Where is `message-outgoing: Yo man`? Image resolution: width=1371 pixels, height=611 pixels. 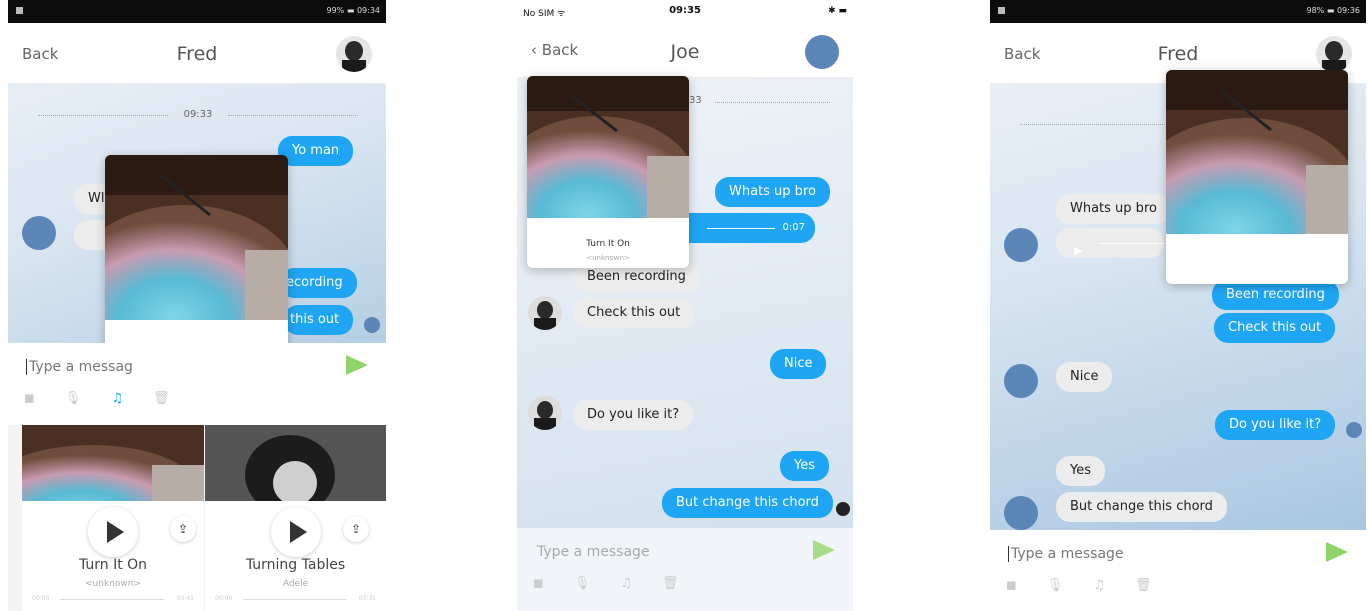 message-outgoing: Yo man is located at coordinates (316, 151).